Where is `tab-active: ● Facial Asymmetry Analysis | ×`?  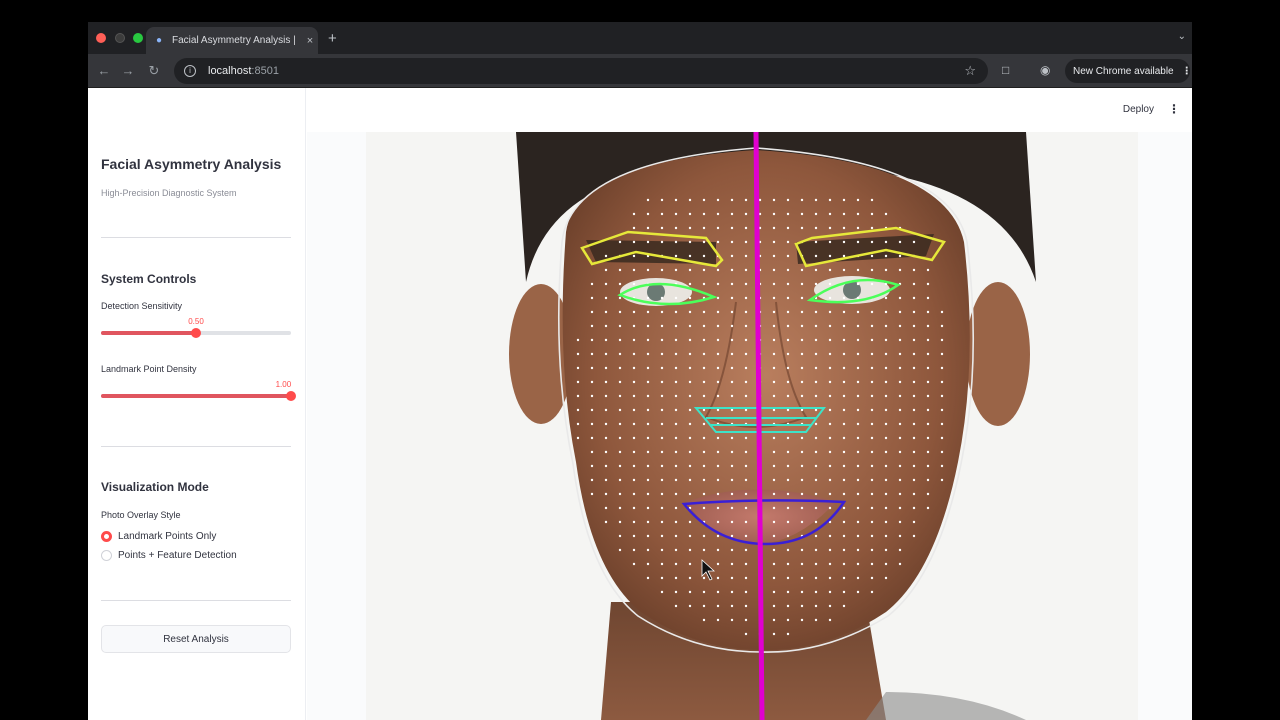
tab-active: ● Facial Asymmetry Analysis | × is located at coordinates (232, 40).